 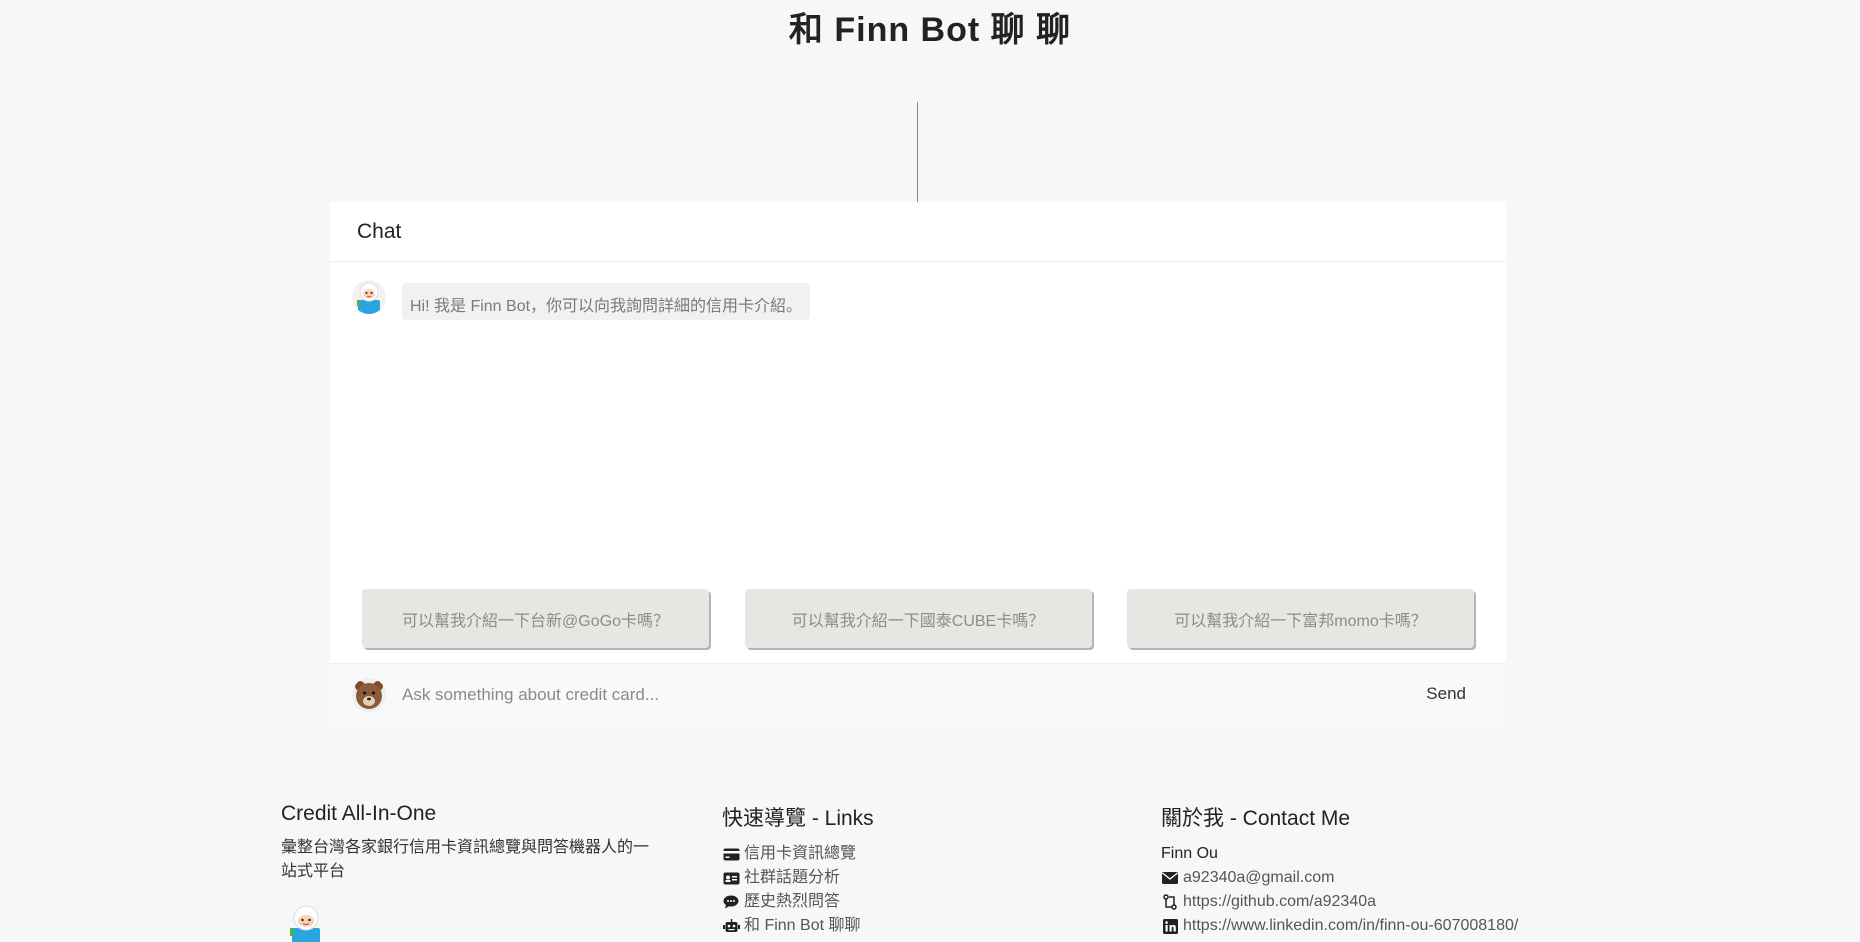 What do you see at coordinates (887, 878) in the screenshot?
I see `footer-link-social-analysis: 社群話題分析` at bounding box center [887, 878].